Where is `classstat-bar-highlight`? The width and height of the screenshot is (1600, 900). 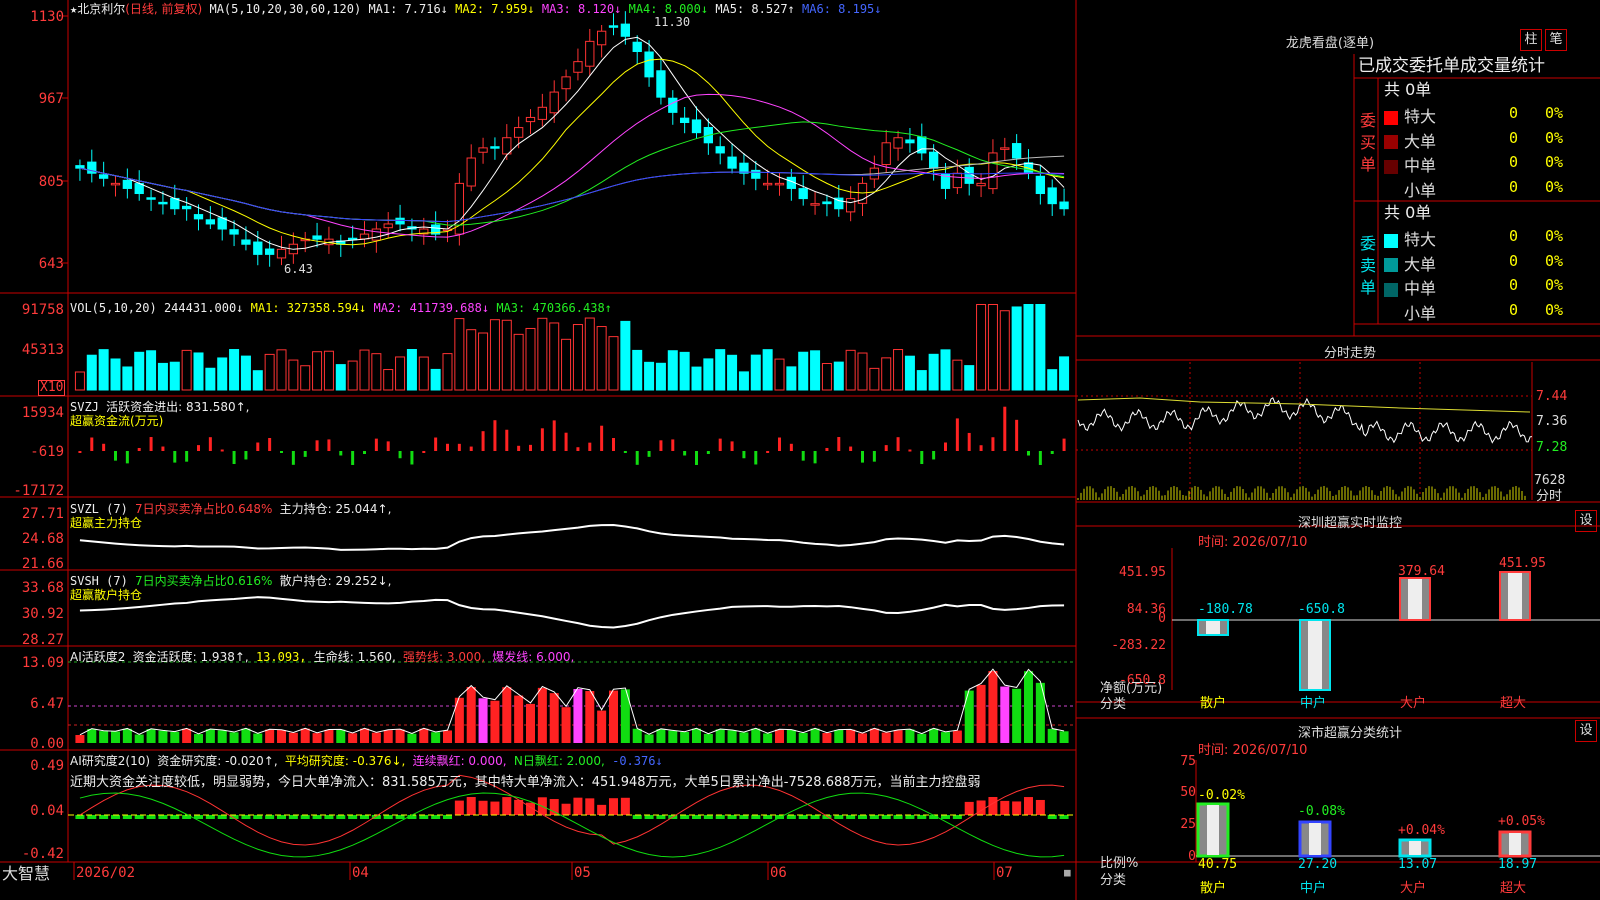 classstat-bar-highlight is located at coordinates (1213, 830).